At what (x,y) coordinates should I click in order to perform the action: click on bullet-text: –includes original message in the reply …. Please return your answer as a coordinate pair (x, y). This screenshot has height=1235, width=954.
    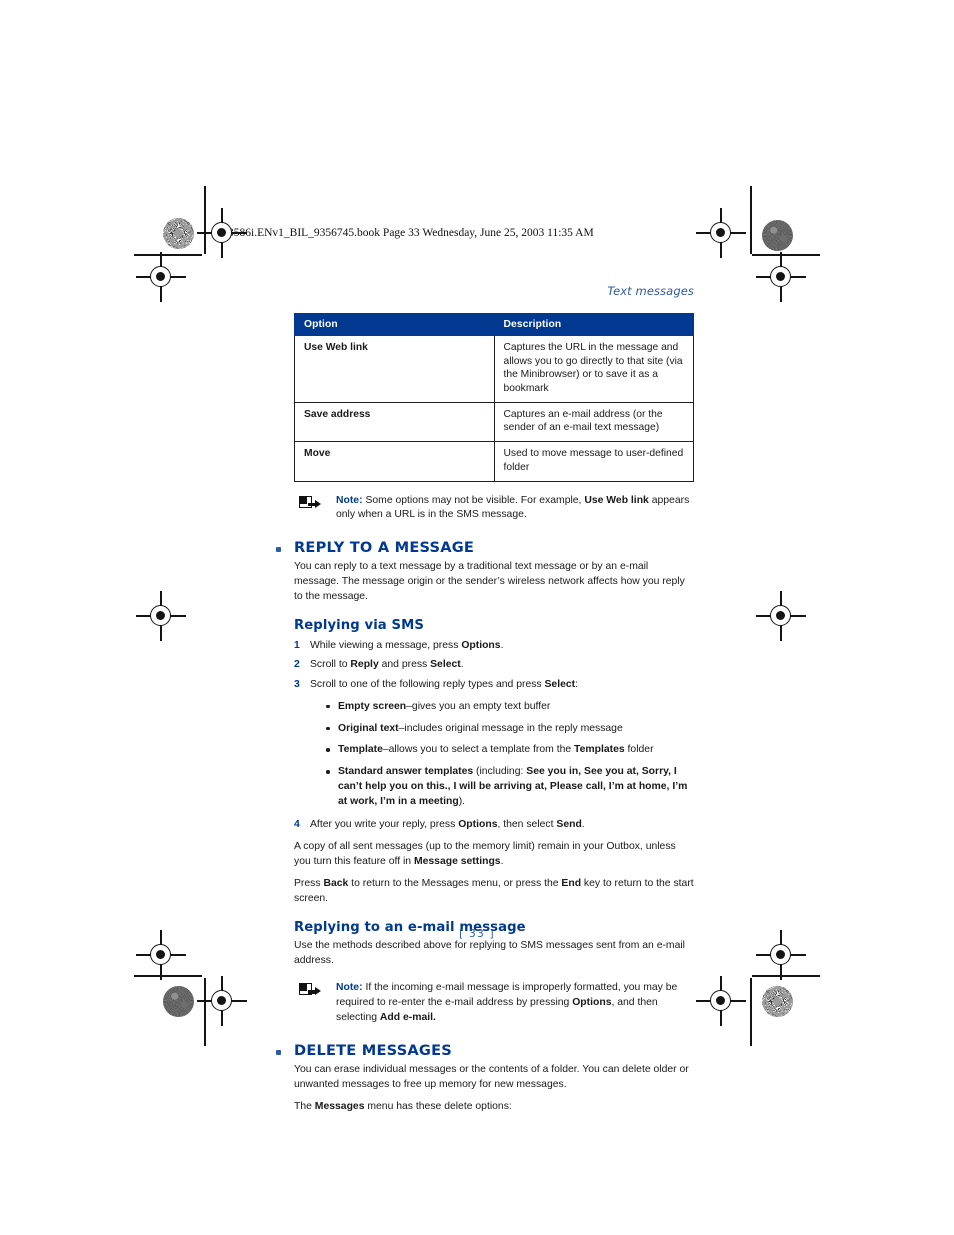
    Looking at the image, I should click on (510, 728).